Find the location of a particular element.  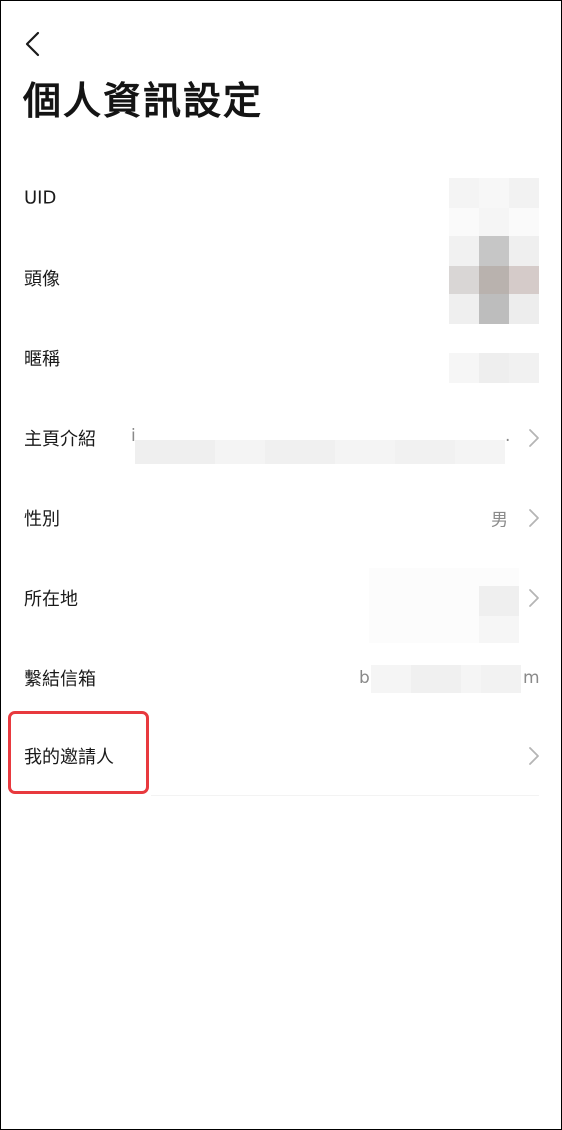

row-label-inviter: 我的邀請人 is located at coordinates (69, 757).